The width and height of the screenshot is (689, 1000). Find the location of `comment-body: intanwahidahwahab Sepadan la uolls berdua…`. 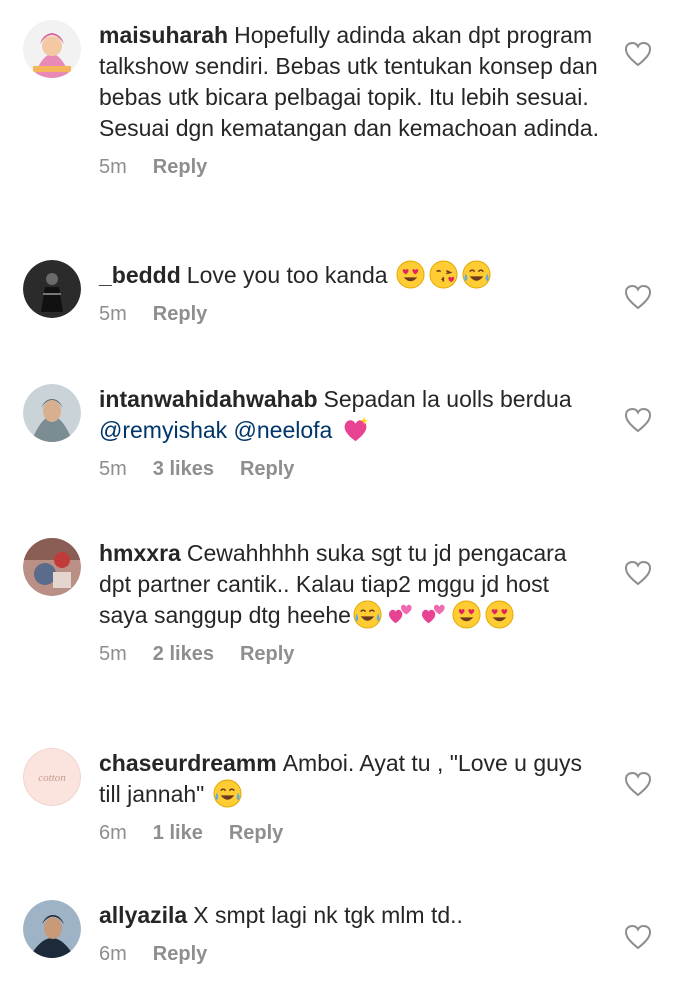

comment-body: intanwahidahwahab Sepadan la uolls berdua… is located at coordinates (351, 433).